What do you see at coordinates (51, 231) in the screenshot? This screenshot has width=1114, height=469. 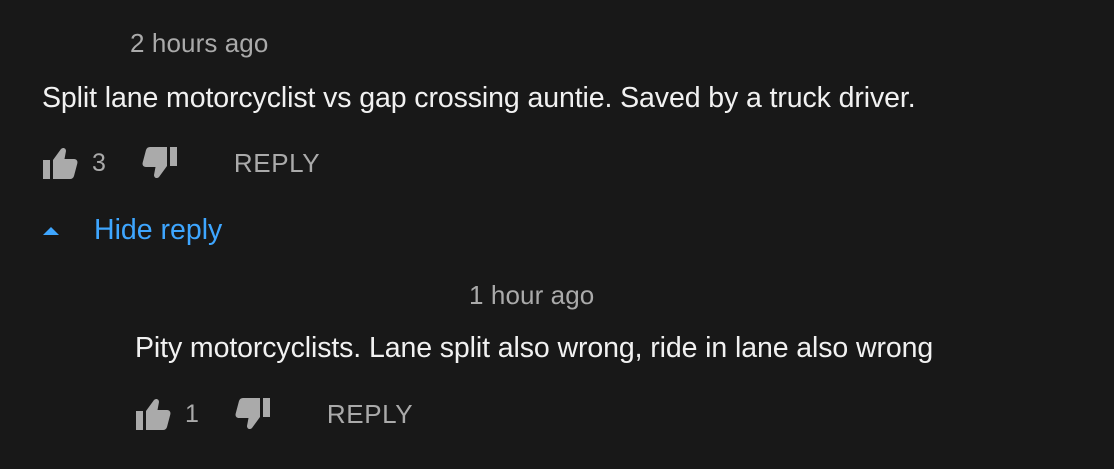 I see `caret-up-icon` at bounding box center [51, 231].